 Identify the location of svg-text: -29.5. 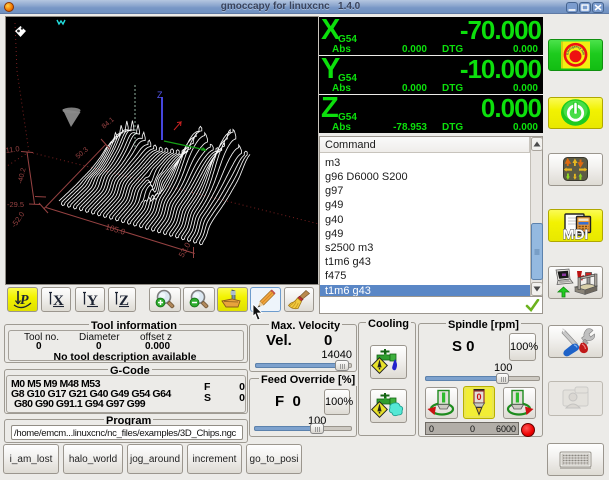
(15, 204).